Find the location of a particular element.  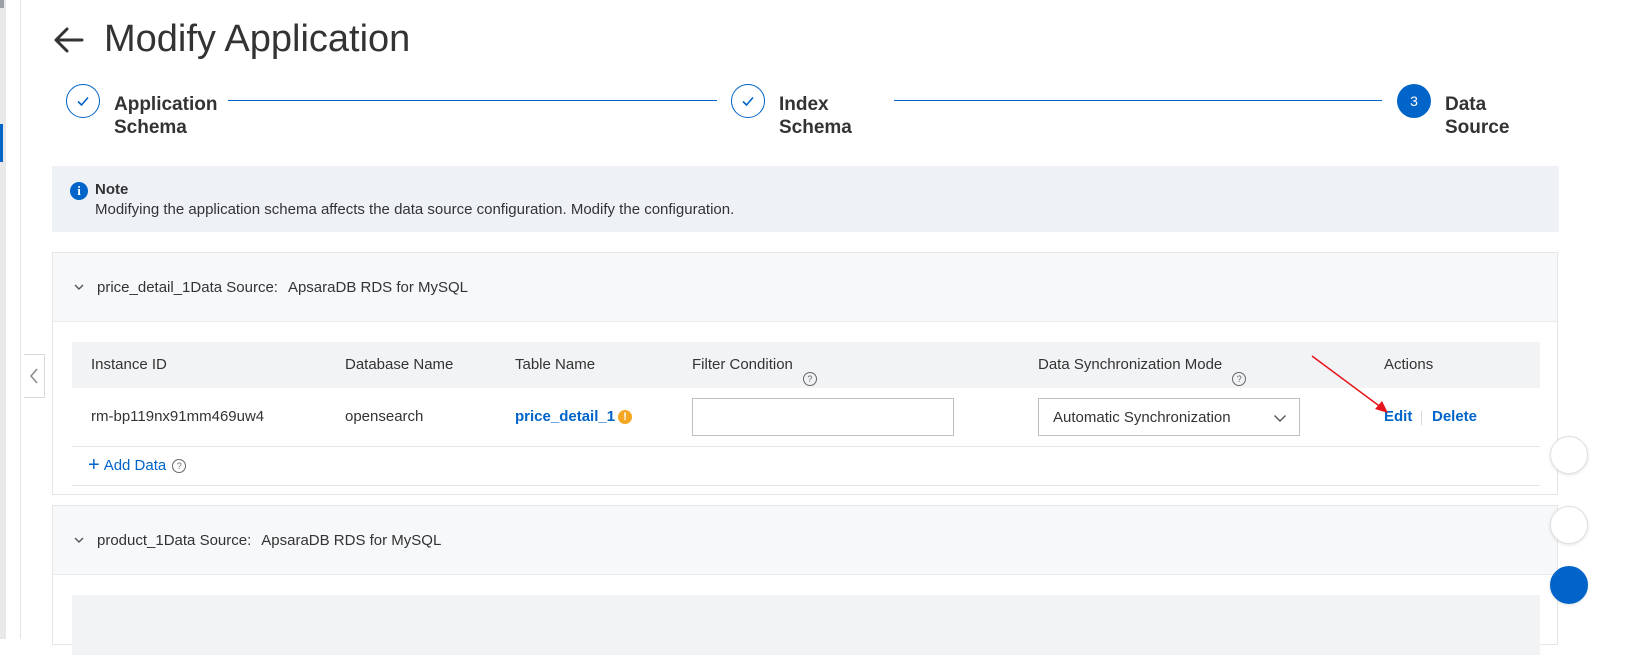

action-divider is located at coordinates (1421, 418).